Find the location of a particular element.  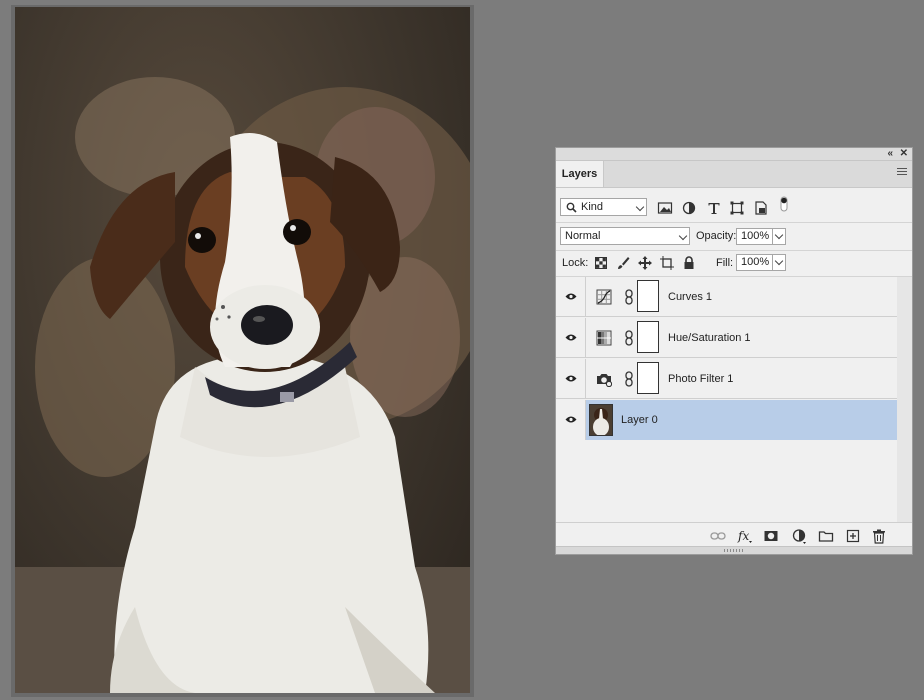

double-chevron-left-icon: « is located at coordinates (890, 154).